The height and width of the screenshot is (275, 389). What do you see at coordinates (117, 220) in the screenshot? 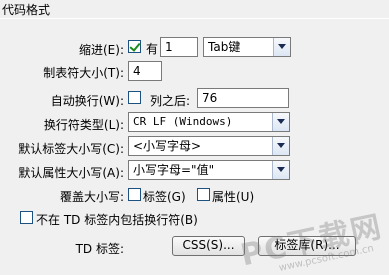
I see `no-wrap-td-label: 不在 TD 标签内包括换行符(B)` at bounding box center [117, 220].